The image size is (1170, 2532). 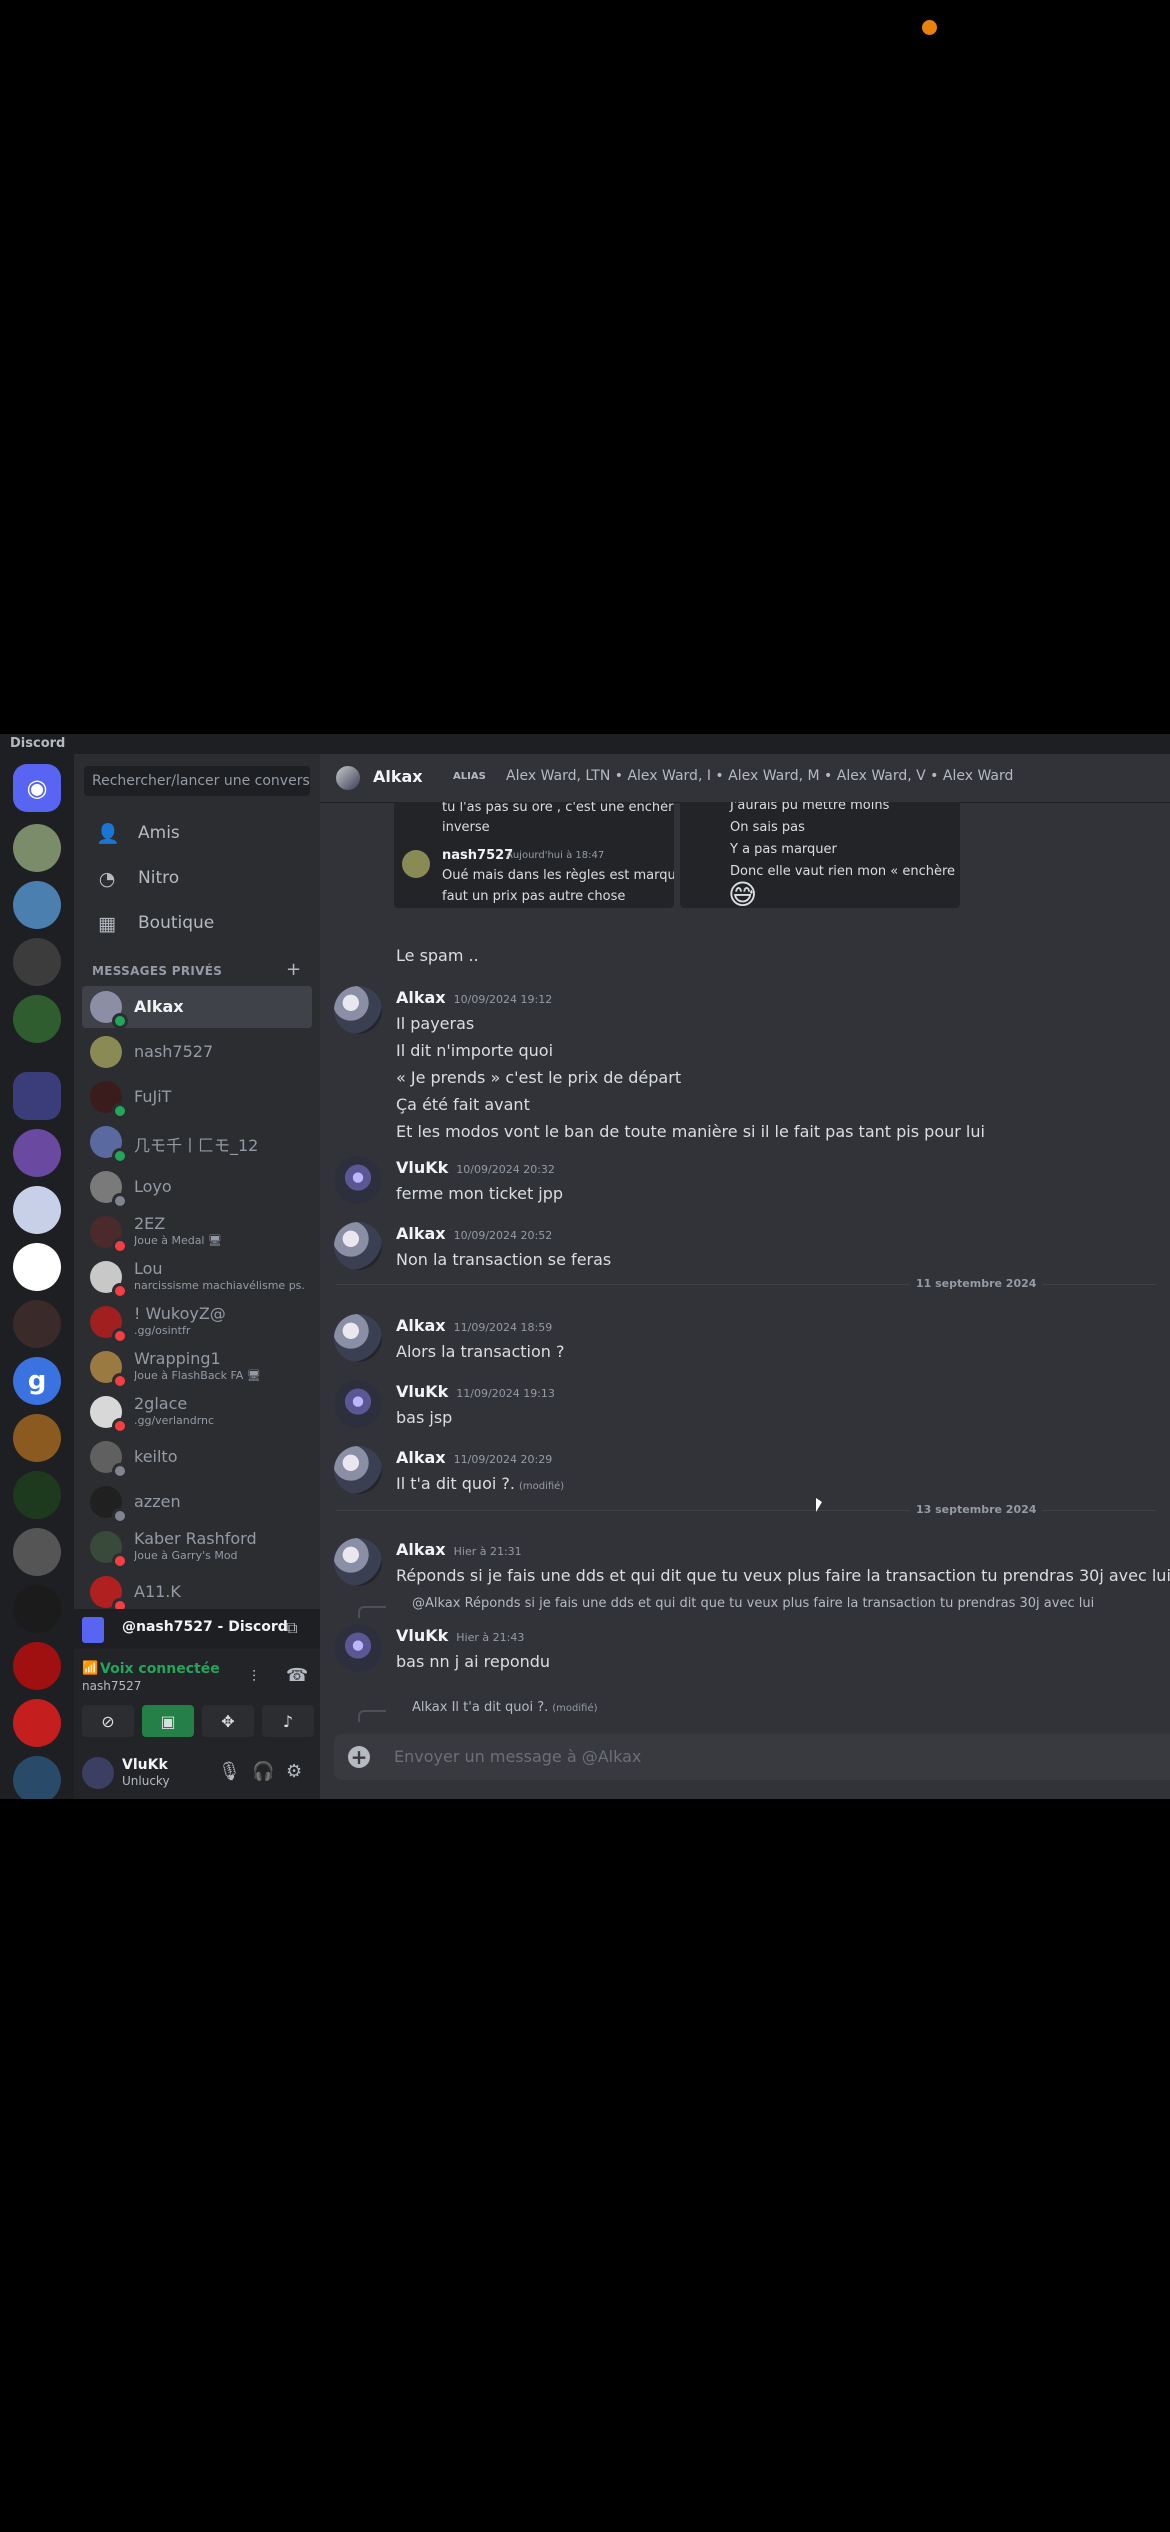 I want to click on dm-name: Loyo, so click(x=153, y=1186).